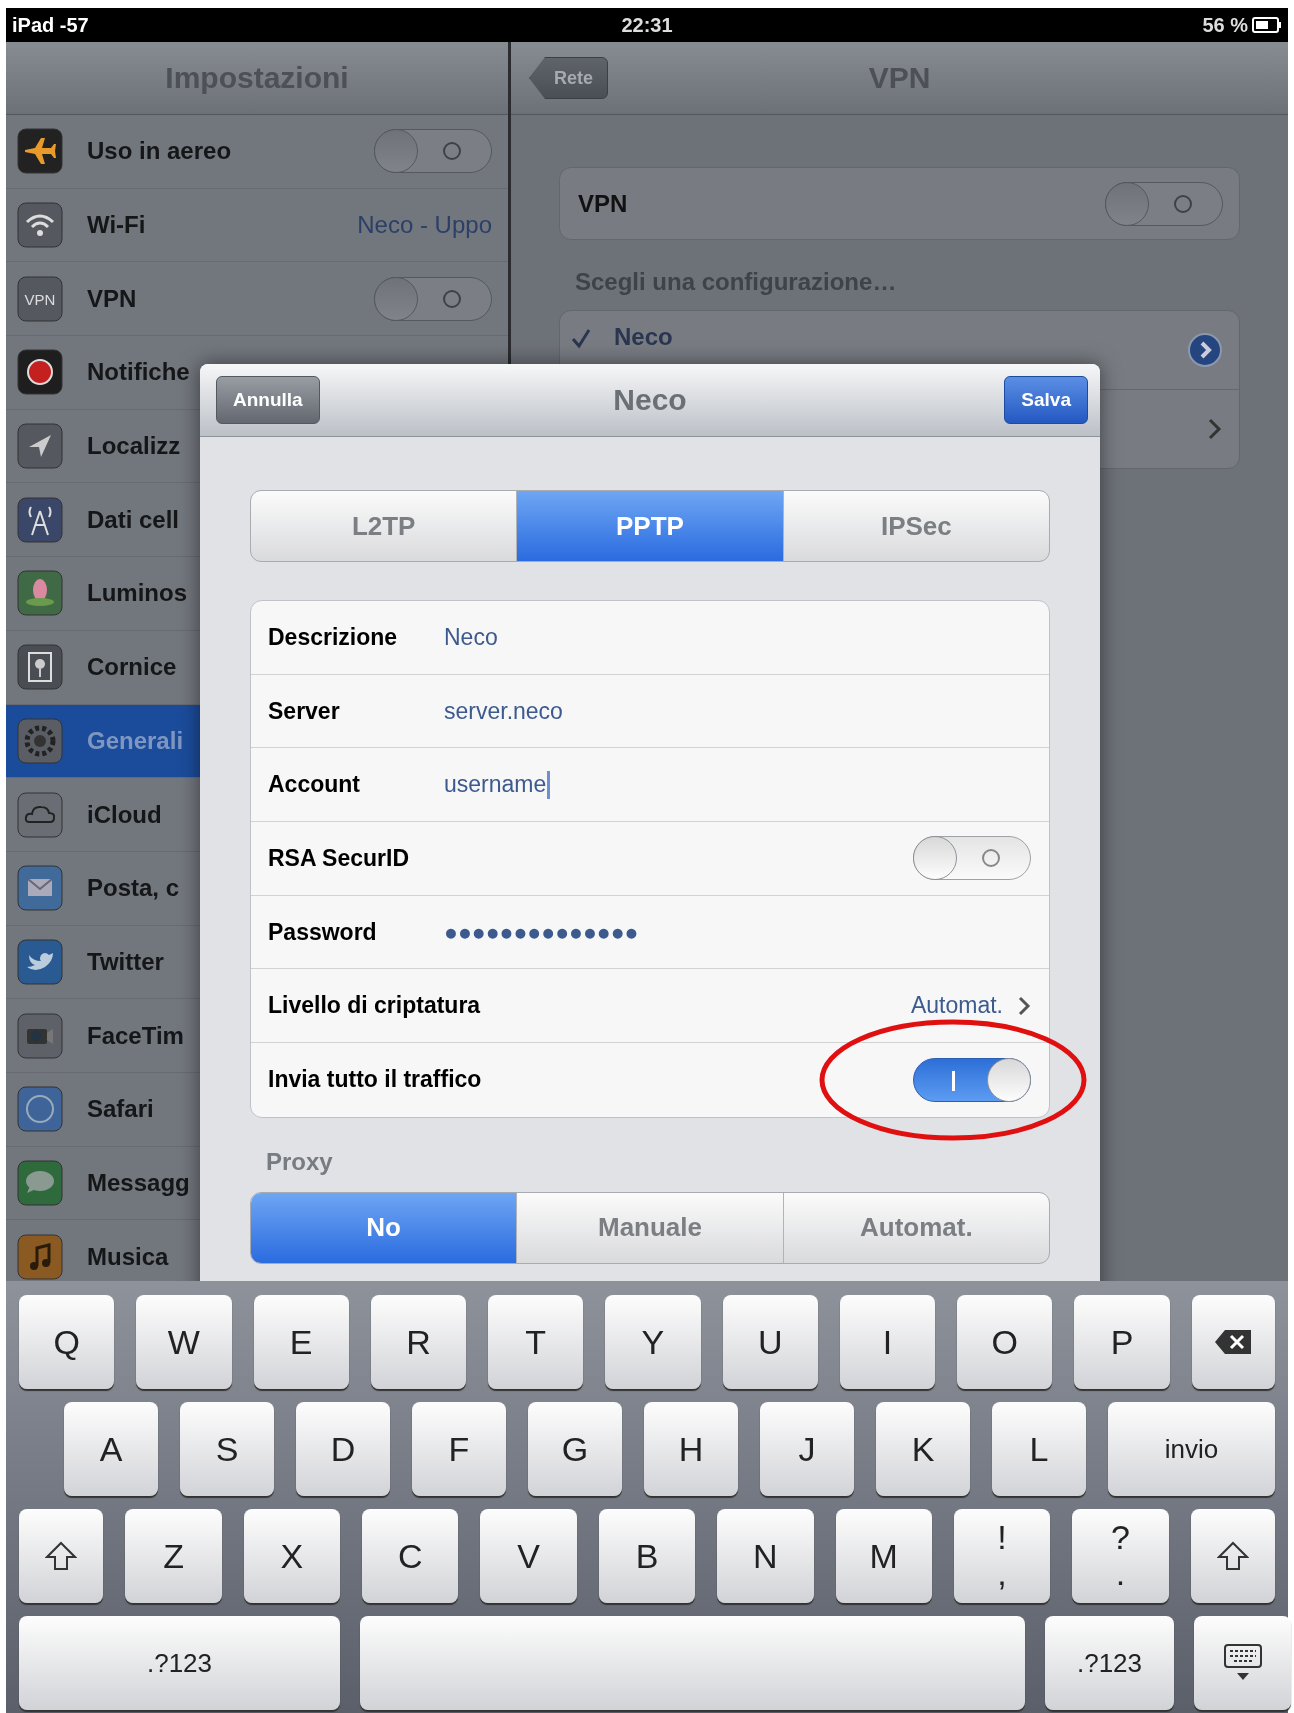 This screenshot has width=1294, height=1713. What do you see at coordinates (1225, 25) in the screenshot?
I see `battery-percentage: 56 %` at bounding box center [1225, 25].